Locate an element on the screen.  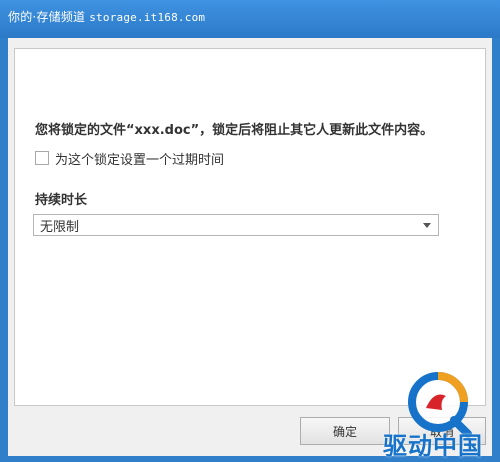
expiry-checkbox-label: 为这个锁定设置一个过期时间 is located at coordinates (139, 158).